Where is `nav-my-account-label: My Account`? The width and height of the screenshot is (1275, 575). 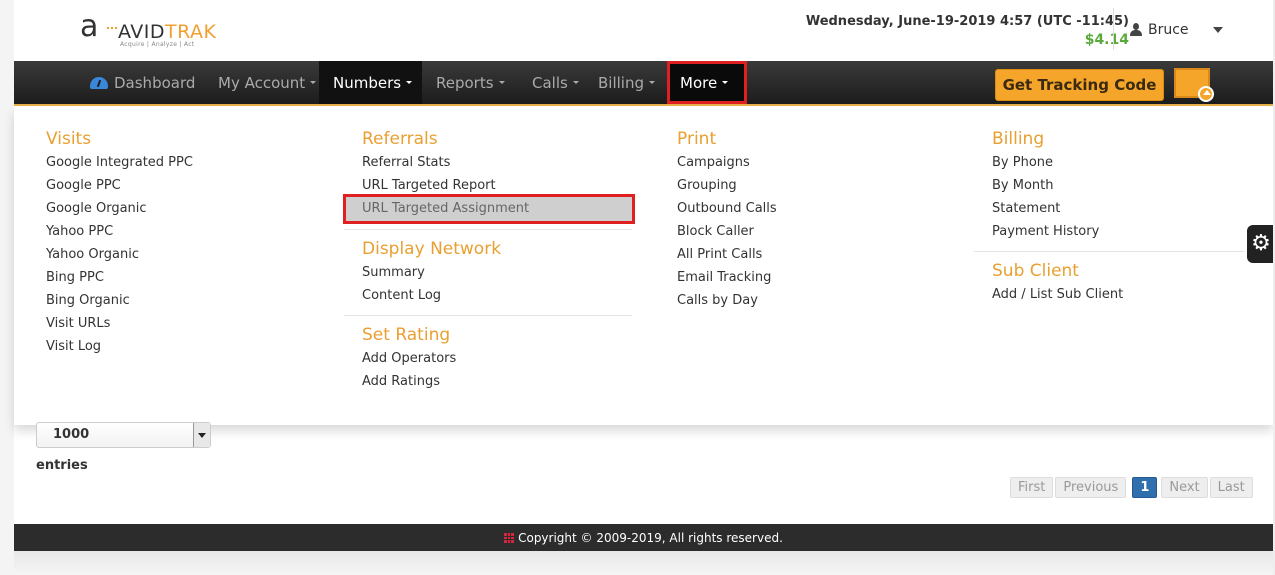
nav-my-account-label: My Account is located at coordinates (262, 82).